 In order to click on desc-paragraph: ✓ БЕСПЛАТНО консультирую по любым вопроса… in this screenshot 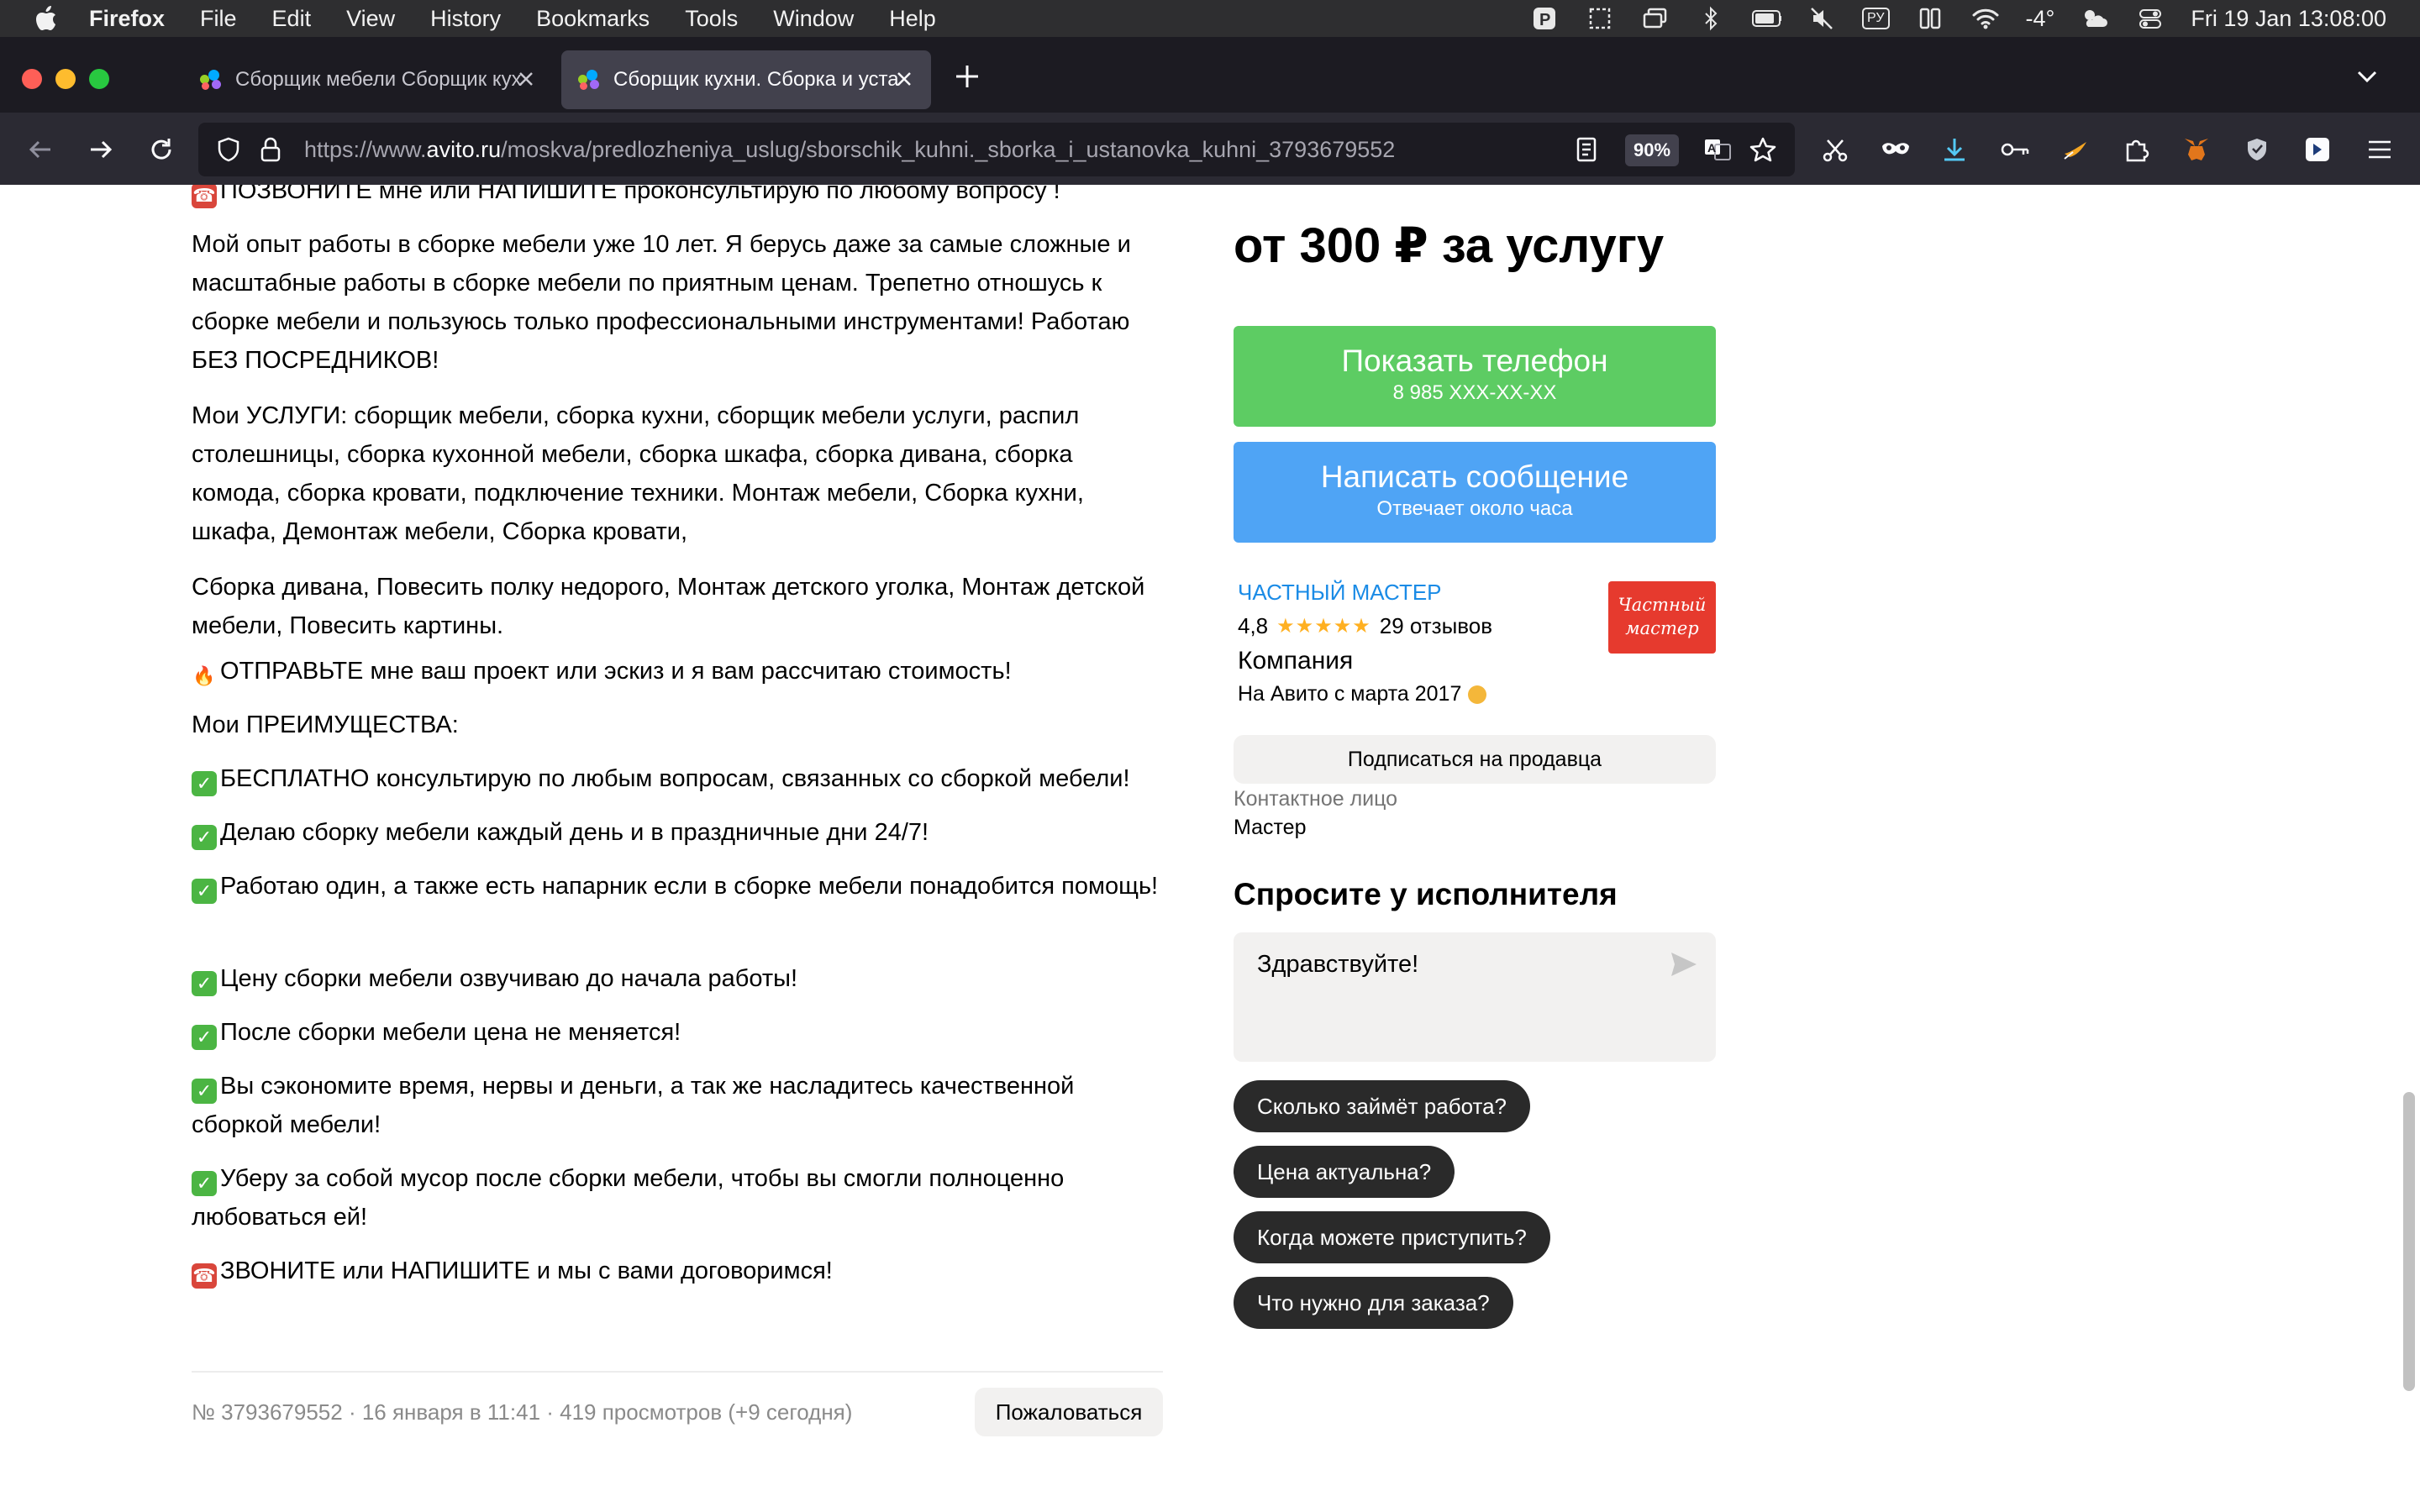, I will do `click(679, 778)`.